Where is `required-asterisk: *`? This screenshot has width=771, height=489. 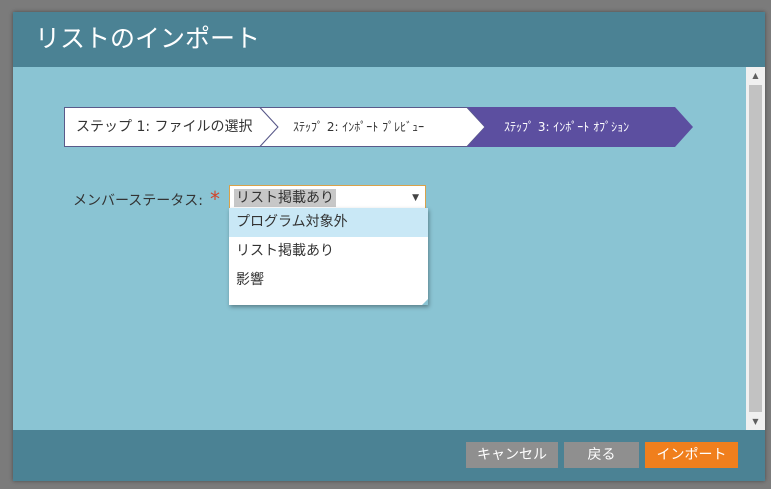 required-asterisk: * is located at coordinates (215, 199).